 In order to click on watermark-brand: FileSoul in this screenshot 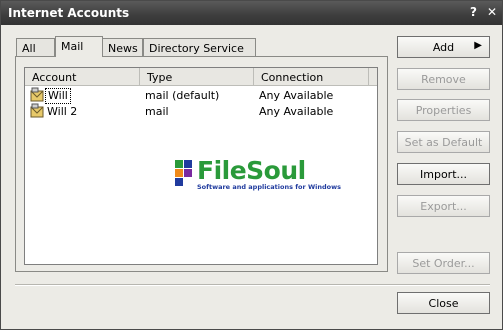, I will do `click(251, 170)`.